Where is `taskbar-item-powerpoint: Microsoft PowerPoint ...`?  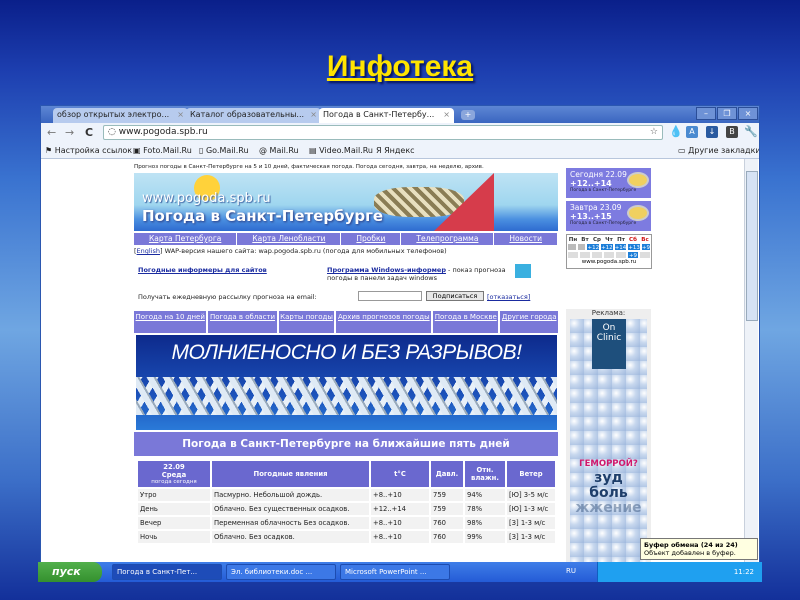 taskbar-item-powerpoint: Microsoft PowerPoint ... is located at coordinates (395, 572).